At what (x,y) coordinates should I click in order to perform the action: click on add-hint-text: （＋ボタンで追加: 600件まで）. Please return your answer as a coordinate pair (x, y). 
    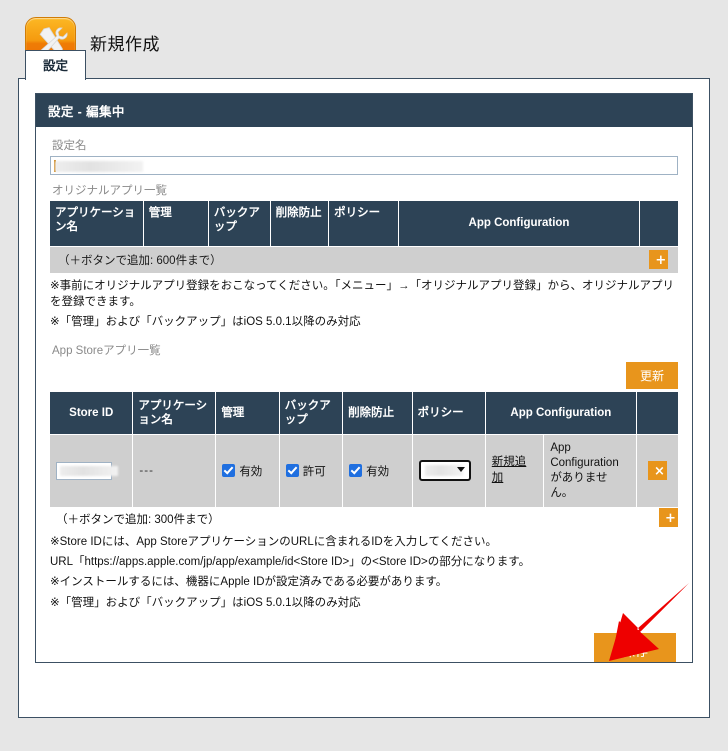
    Looking at the image, I should click on (345, 259).